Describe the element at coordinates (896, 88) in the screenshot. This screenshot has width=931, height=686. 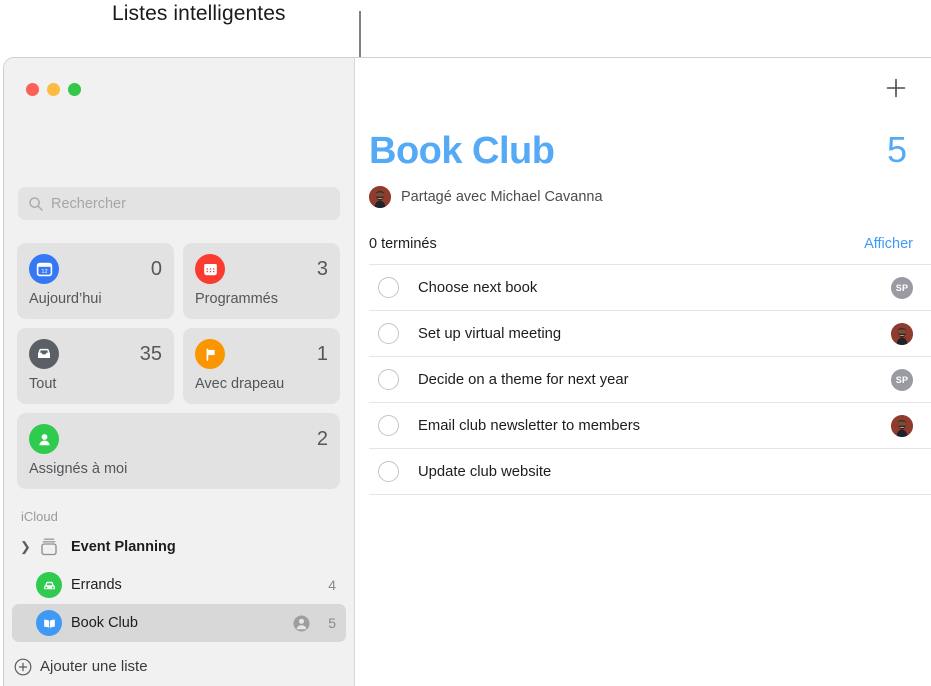
I see `add-reminder-button` at that location.